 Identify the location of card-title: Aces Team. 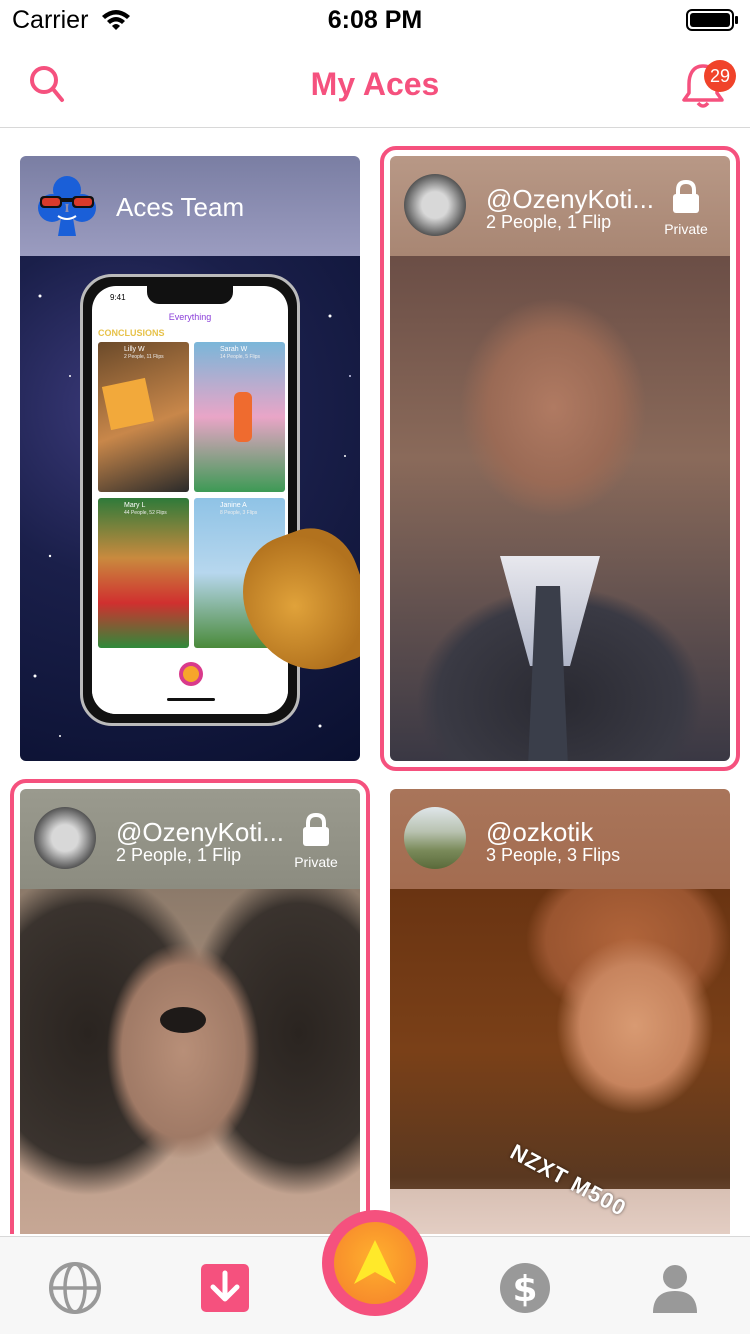
(180, 207).